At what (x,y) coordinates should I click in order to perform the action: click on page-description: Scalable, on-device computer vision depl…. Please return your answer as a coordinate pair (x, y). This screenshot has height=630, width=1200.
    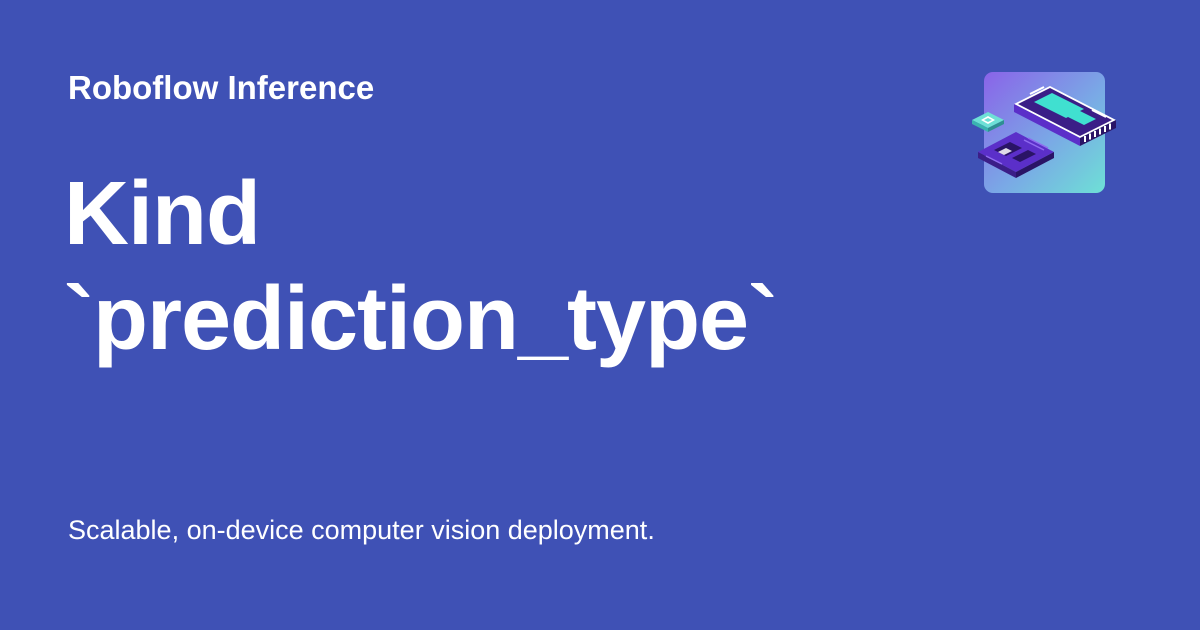
    Looking at the image, I should click on (361, 530).